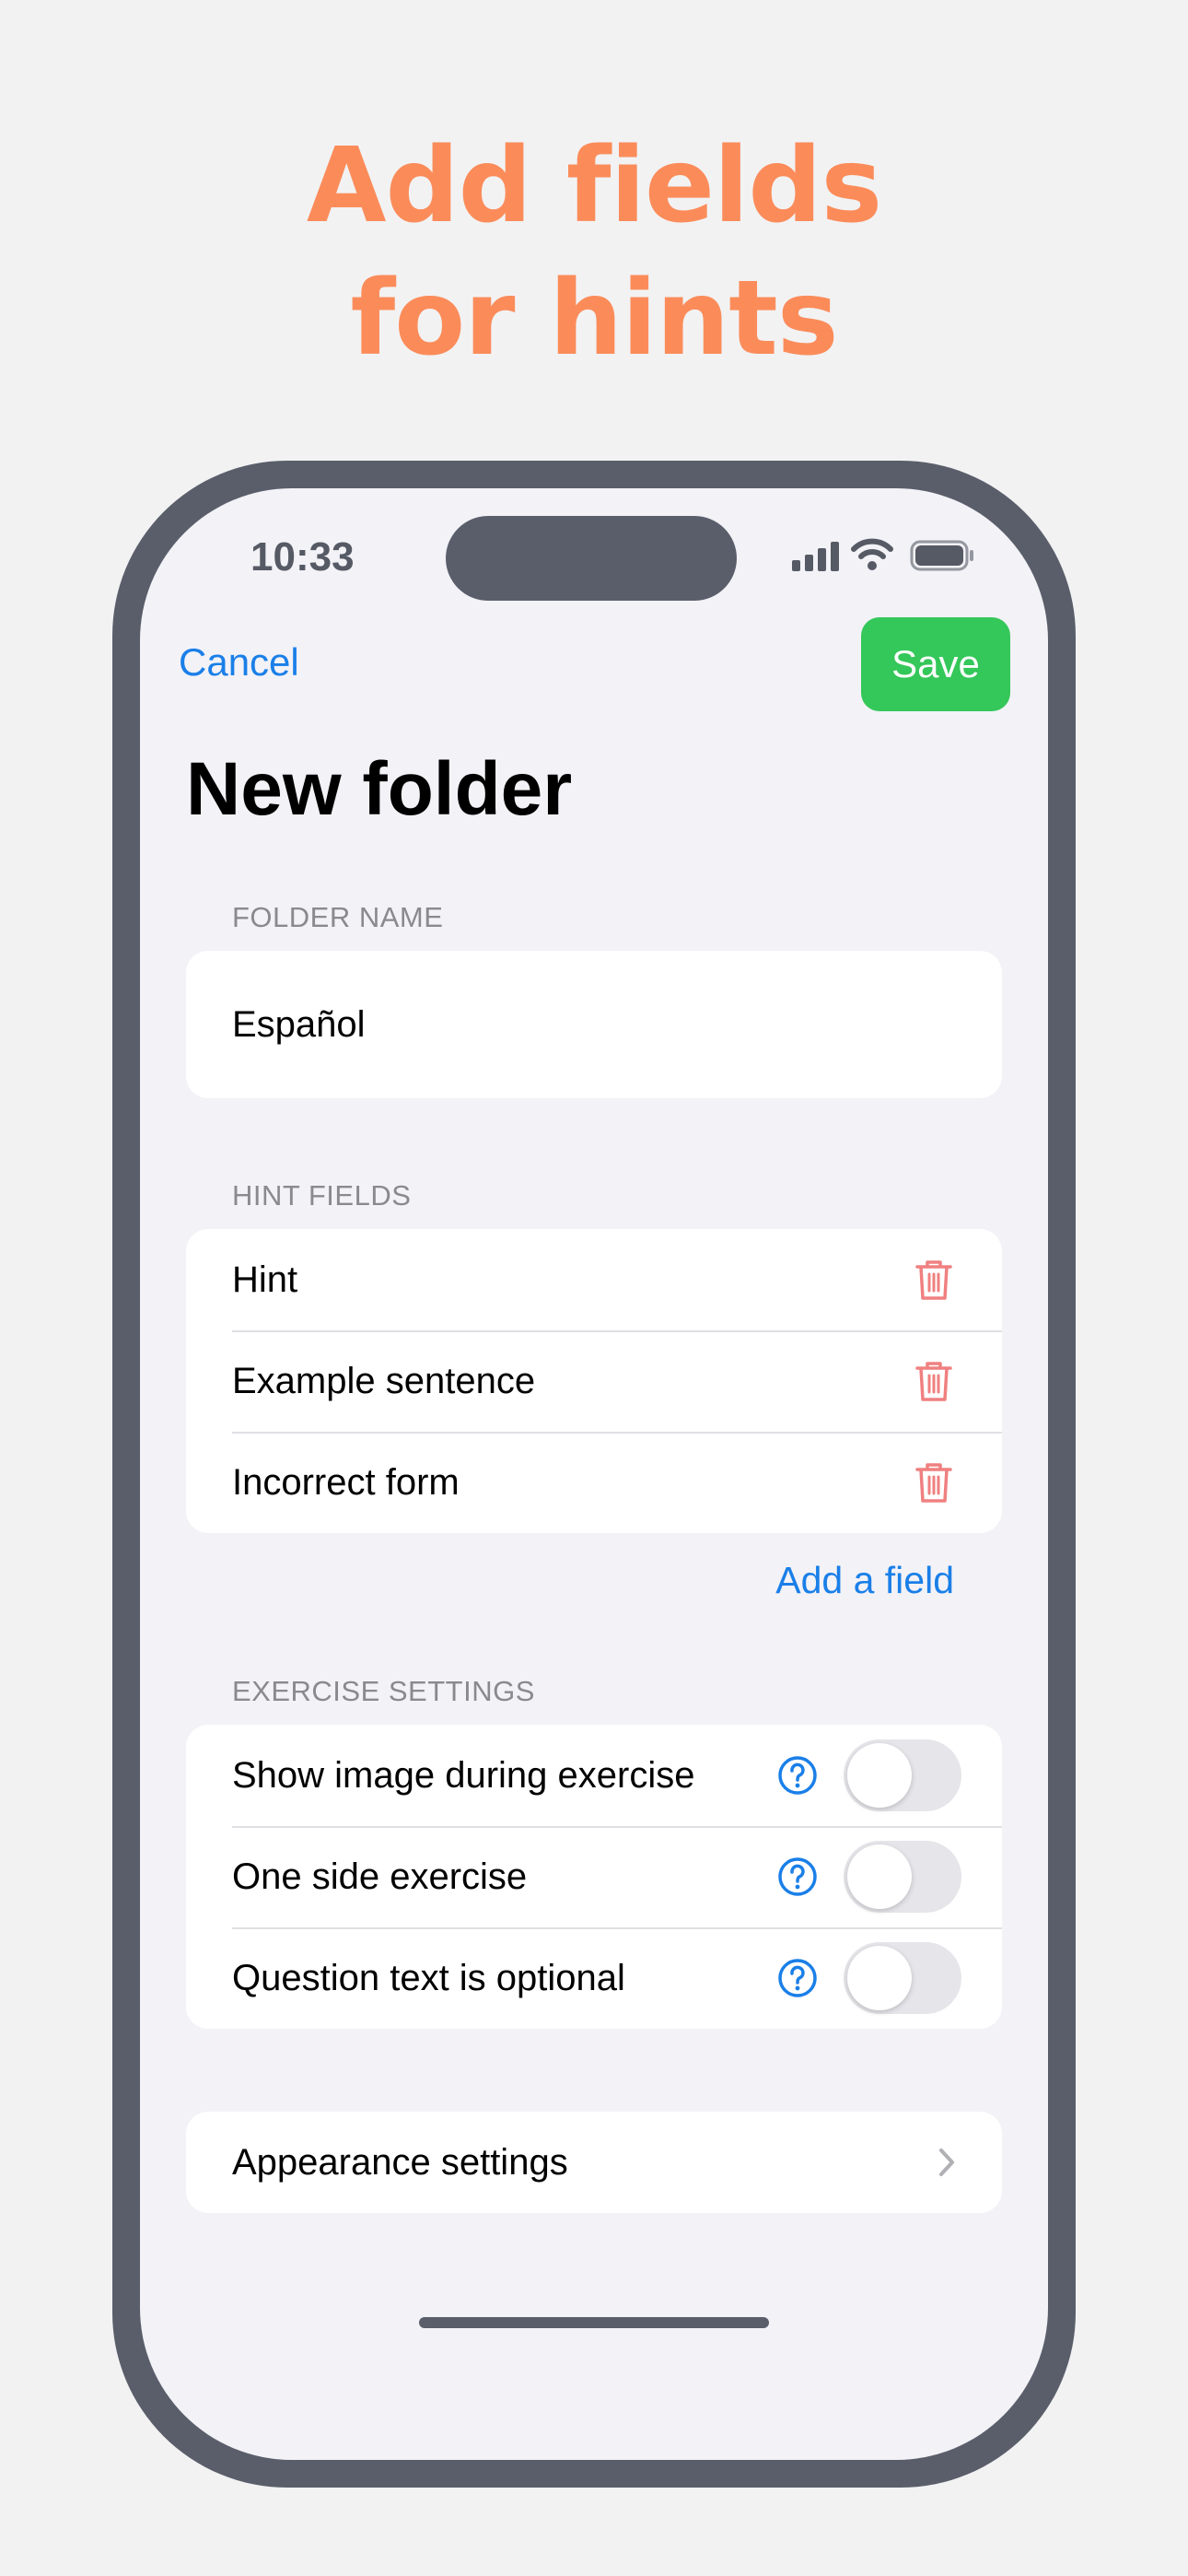  I want to click on folder-name-section-label: FOLDER NAME, so click(338, 917).